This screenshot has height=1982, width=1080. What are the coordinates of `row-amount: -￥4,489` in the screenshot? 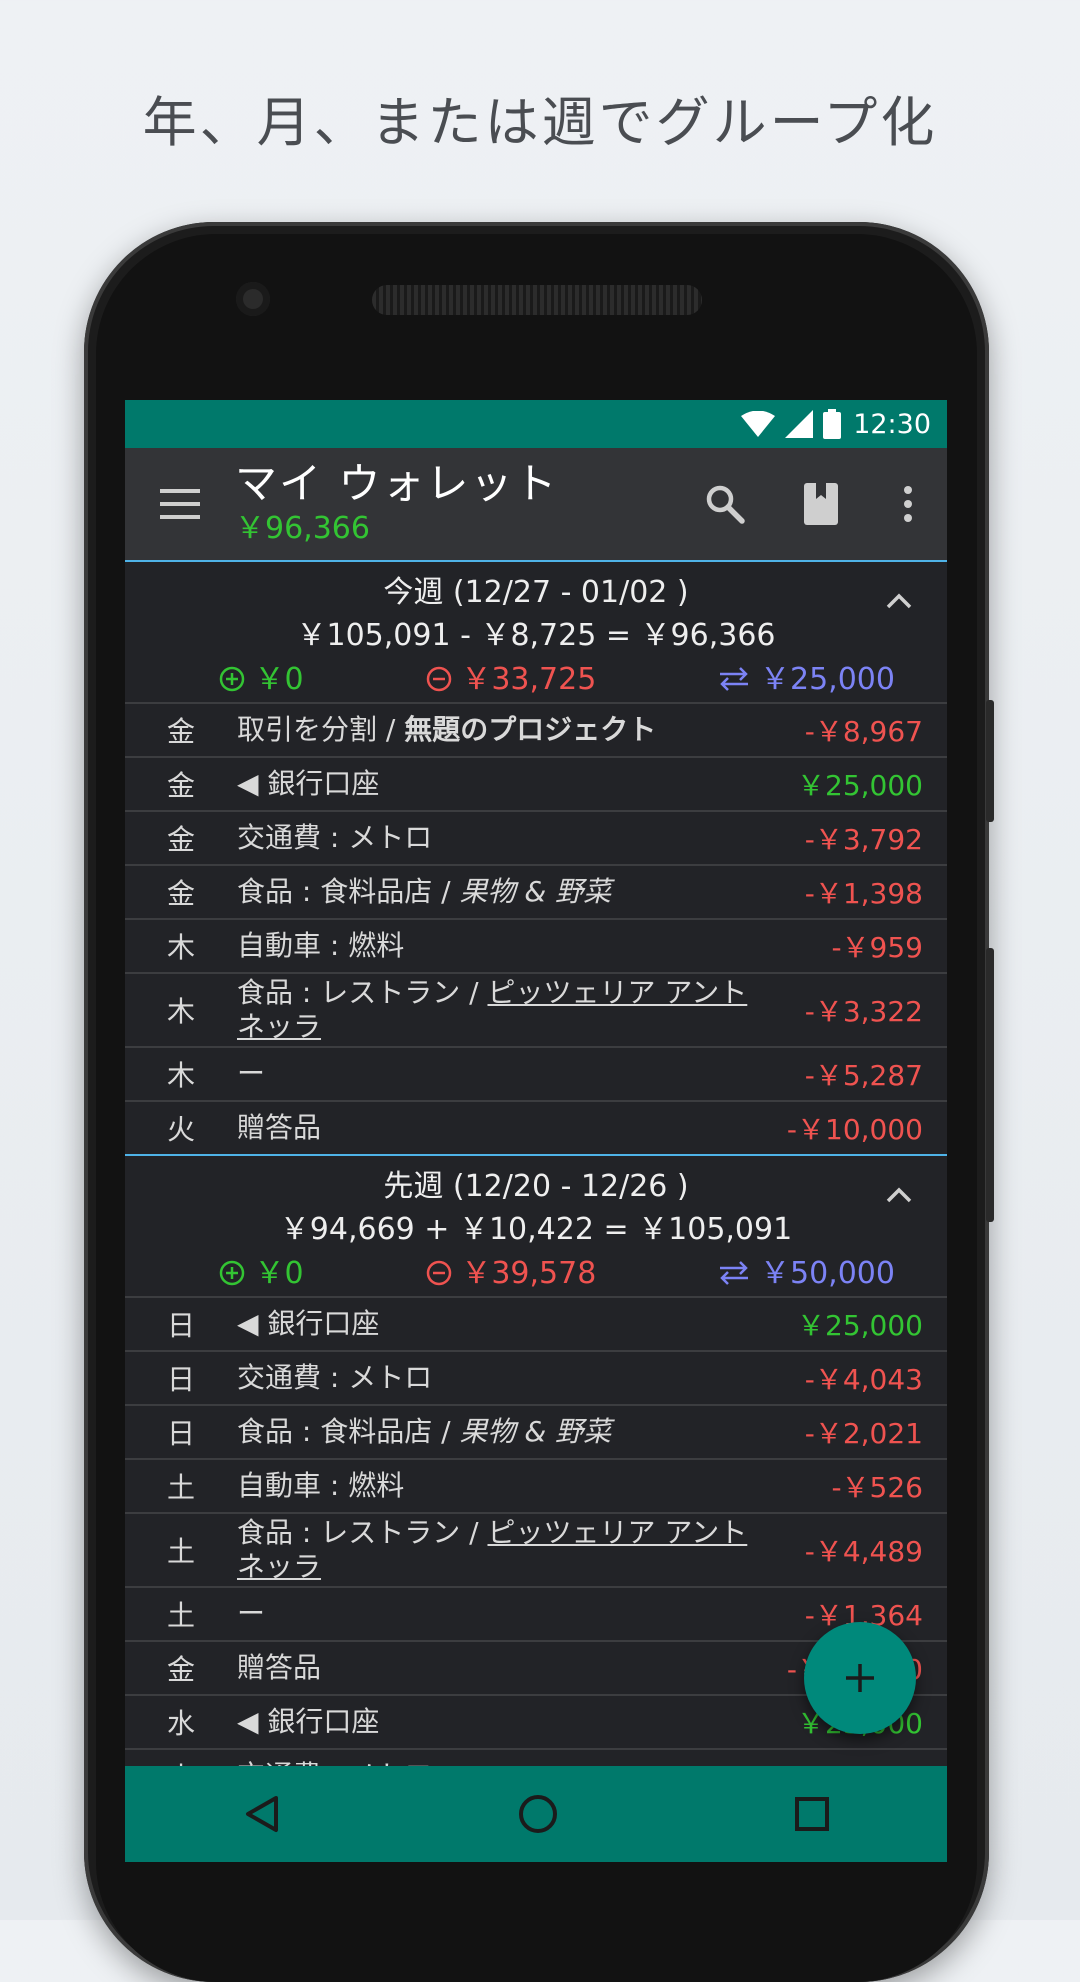 It's located at (863, 1551).